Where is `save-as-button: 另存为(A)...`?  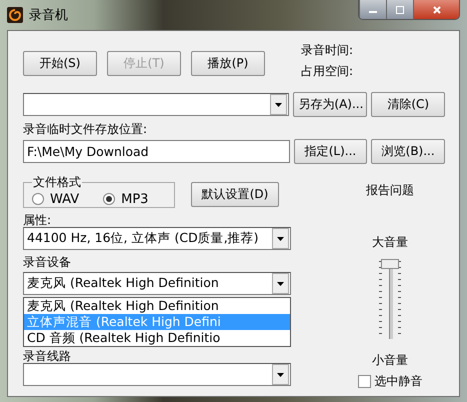
save-as-button: 另存为(A)... is located at coordinates (330, 104).